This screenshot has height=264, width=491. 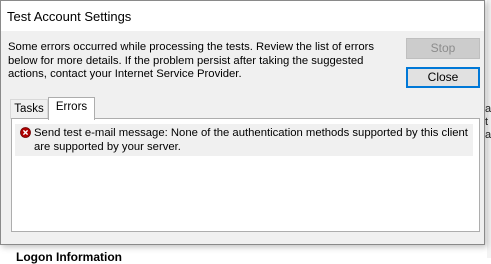 I want to click on close-button: Close, so click(x=443, y=77).